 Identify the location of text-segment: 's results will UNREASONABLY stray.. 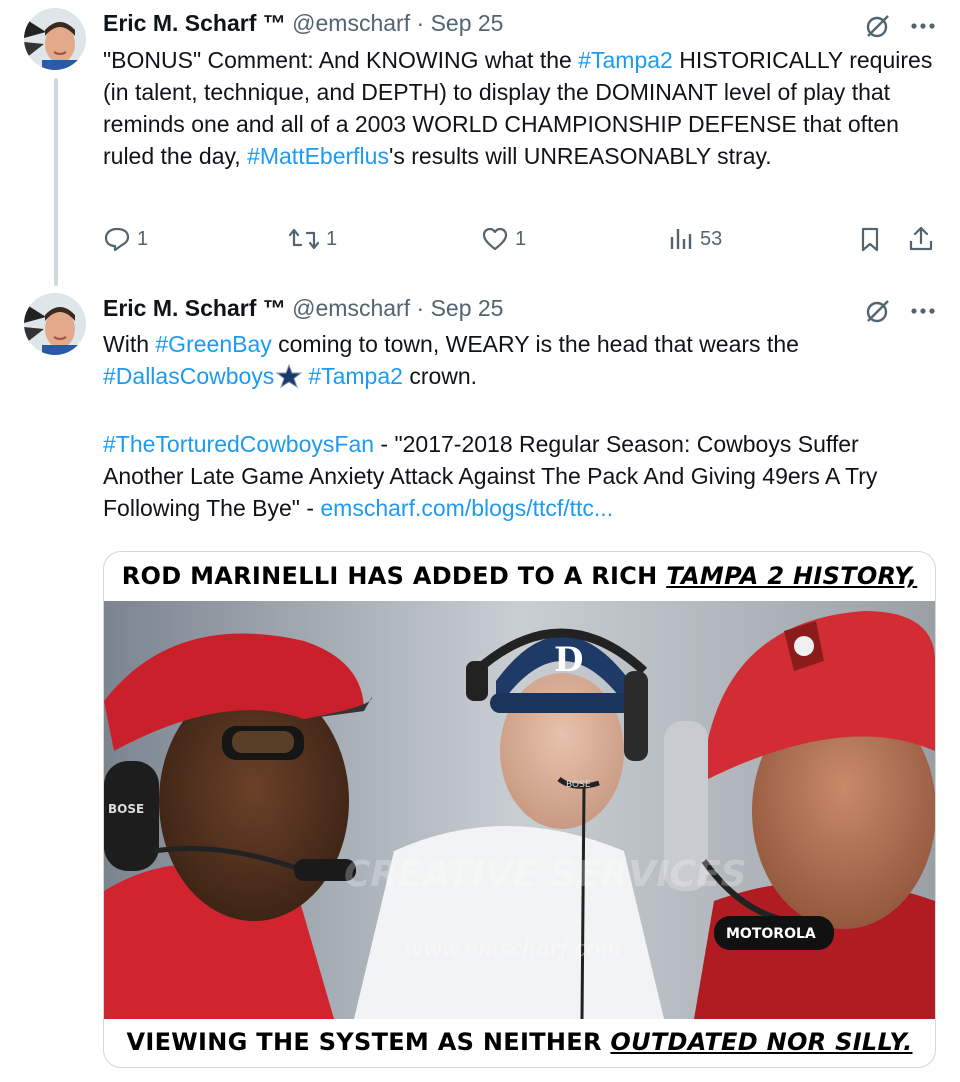
(580, 156).